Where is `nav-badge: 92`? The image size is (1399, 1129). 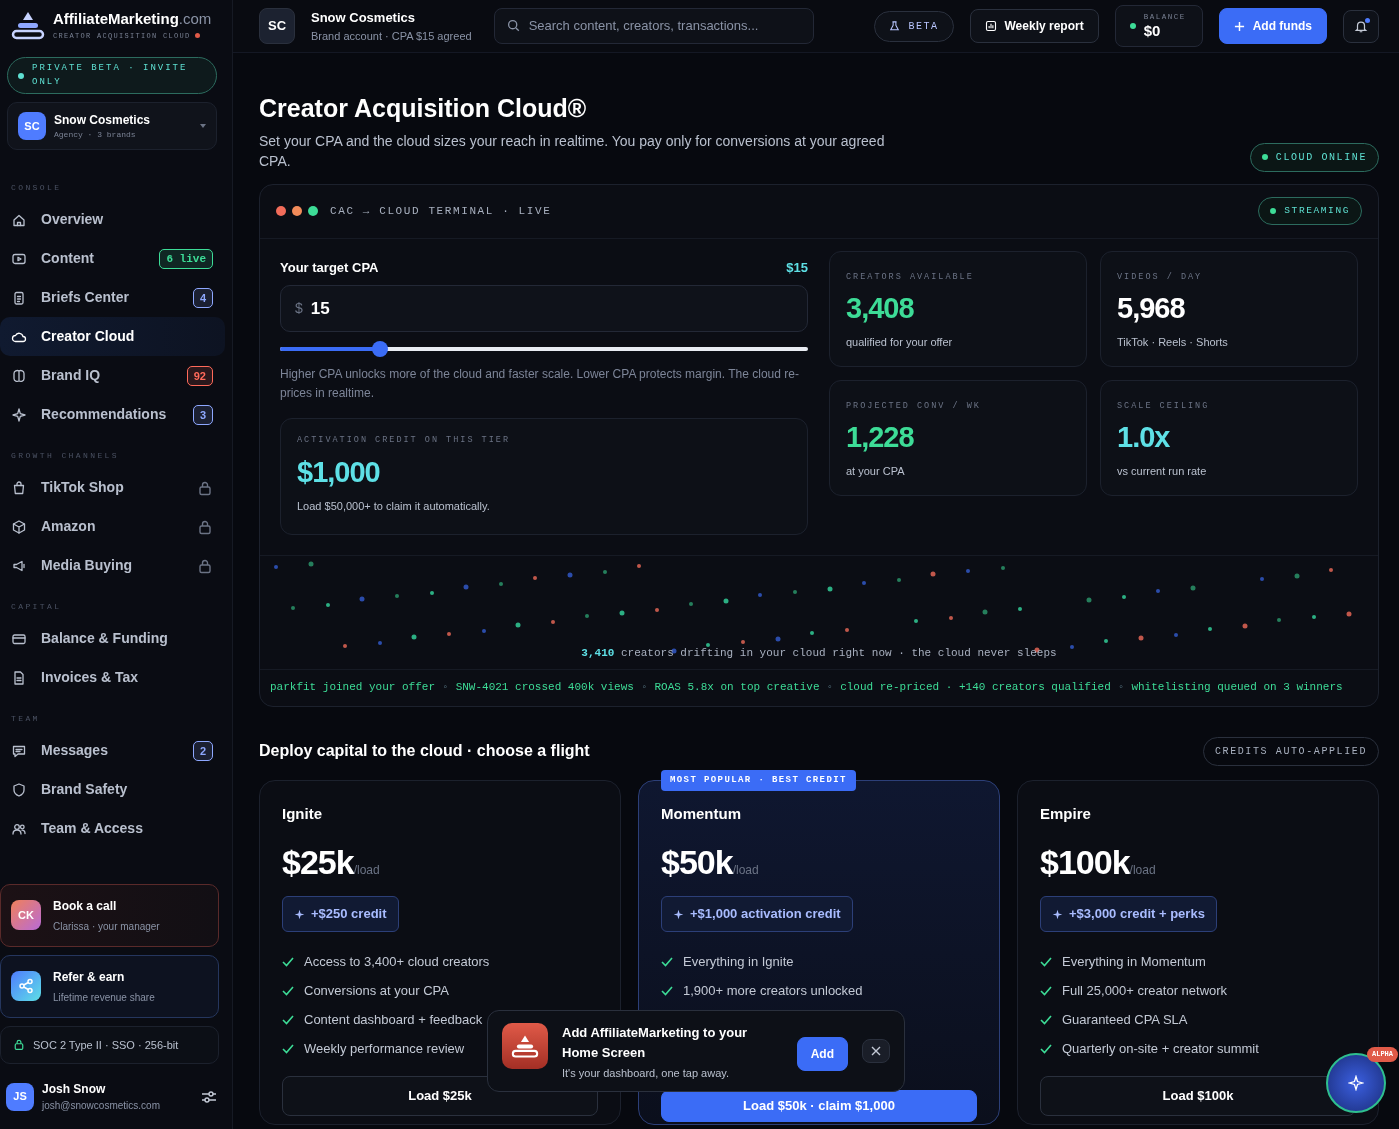 nav-badge: 92 is located at coordinates (199, 375).